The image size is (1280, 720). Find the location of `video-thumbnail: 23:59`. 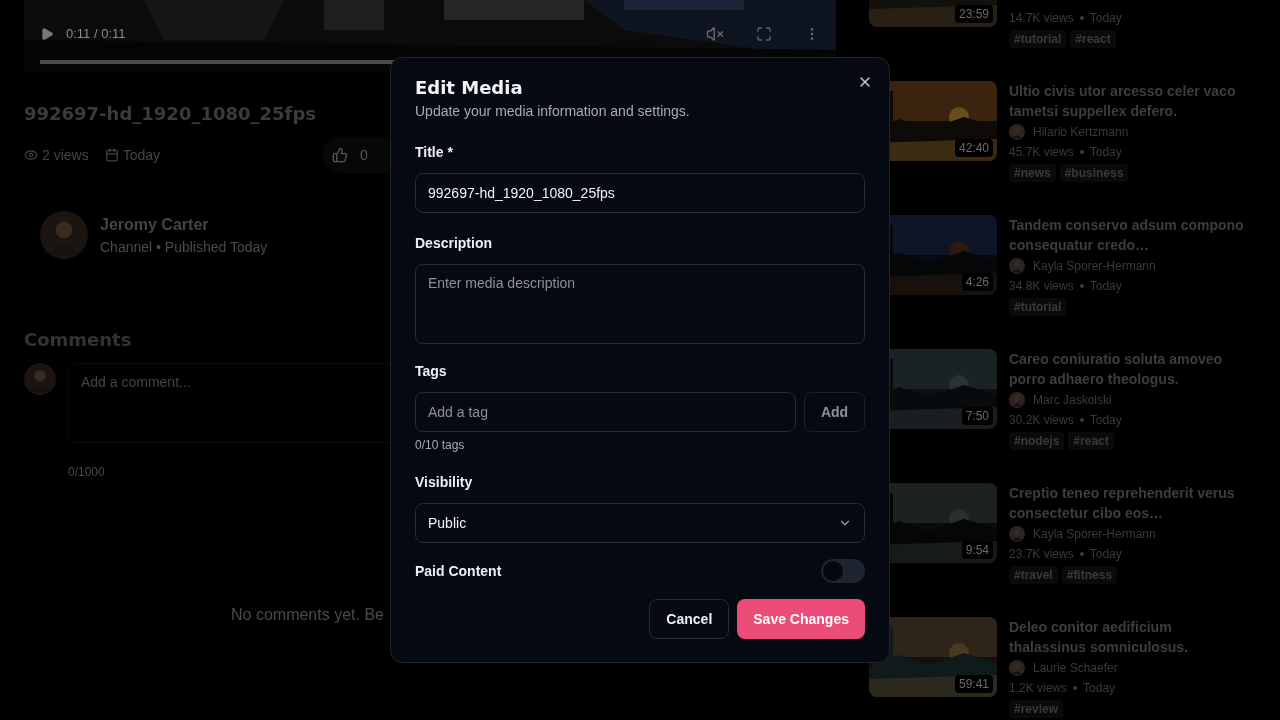

video-thumbnail: 23:59 is located at coordinates (933, 13).